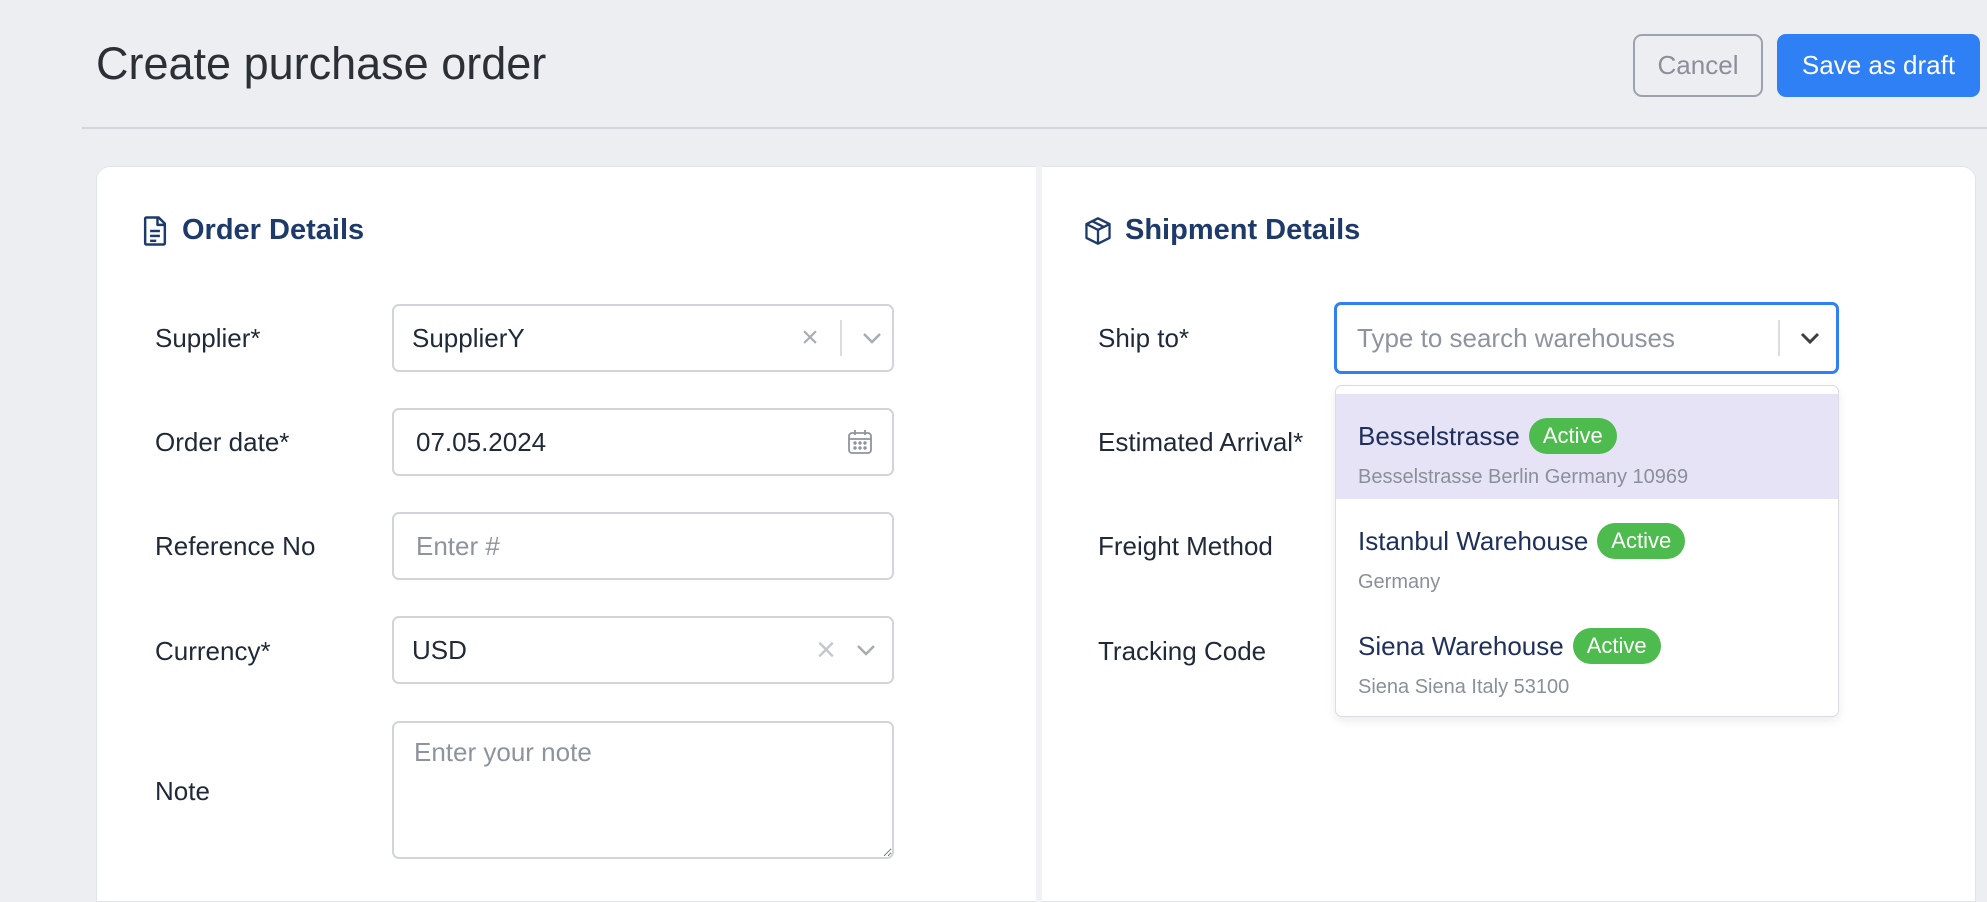  I want to click on warehouse-address: Siena Siena Italy 53100, so click(1464, 687).